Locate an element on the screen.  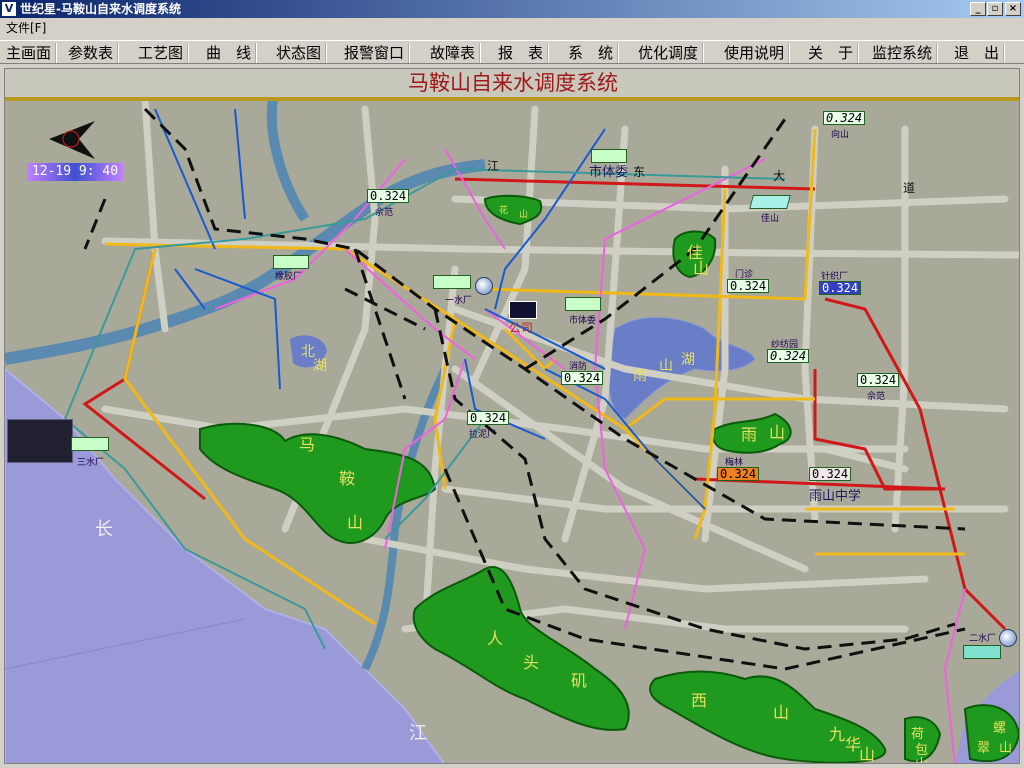
hill-label-hua-shan: 山 is located at coordinates (867, 754).